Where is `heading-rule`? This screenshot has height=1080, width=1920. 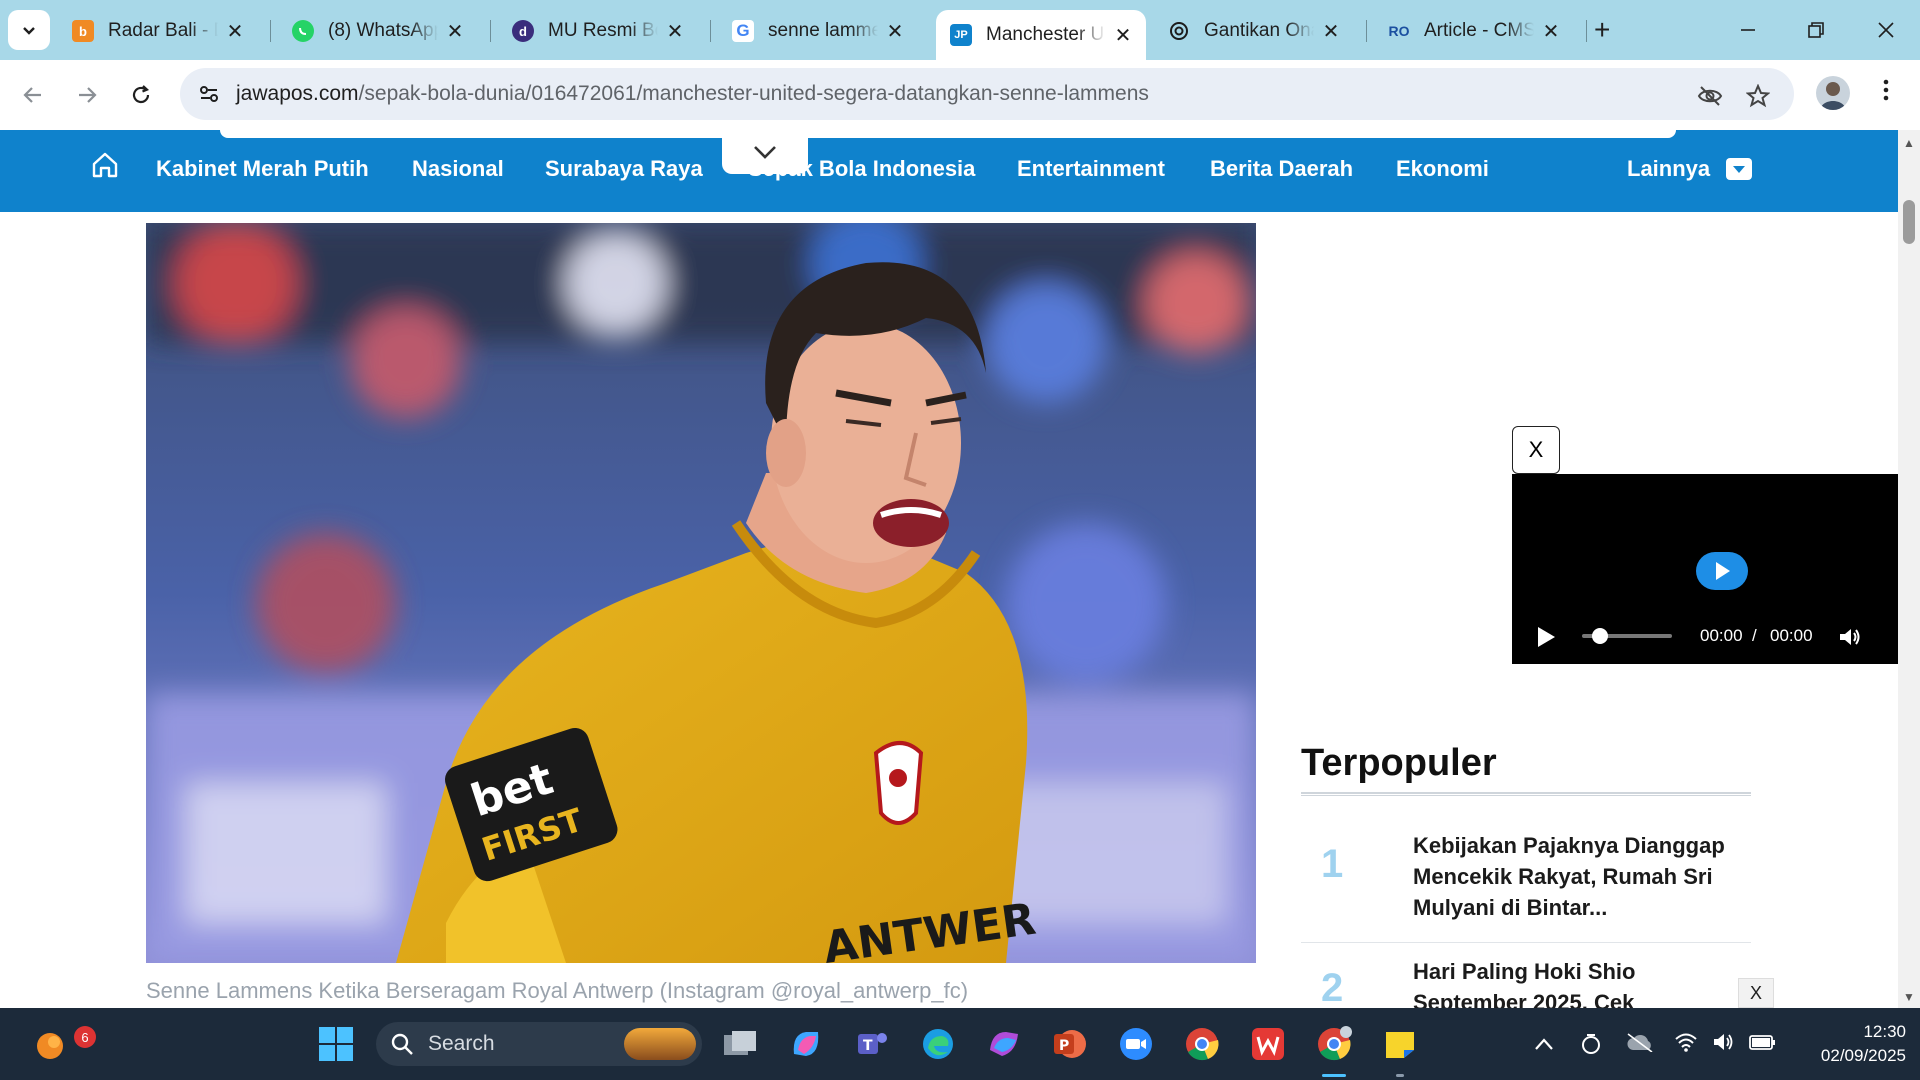 heading-rule is located at coordinates (1526, 794).